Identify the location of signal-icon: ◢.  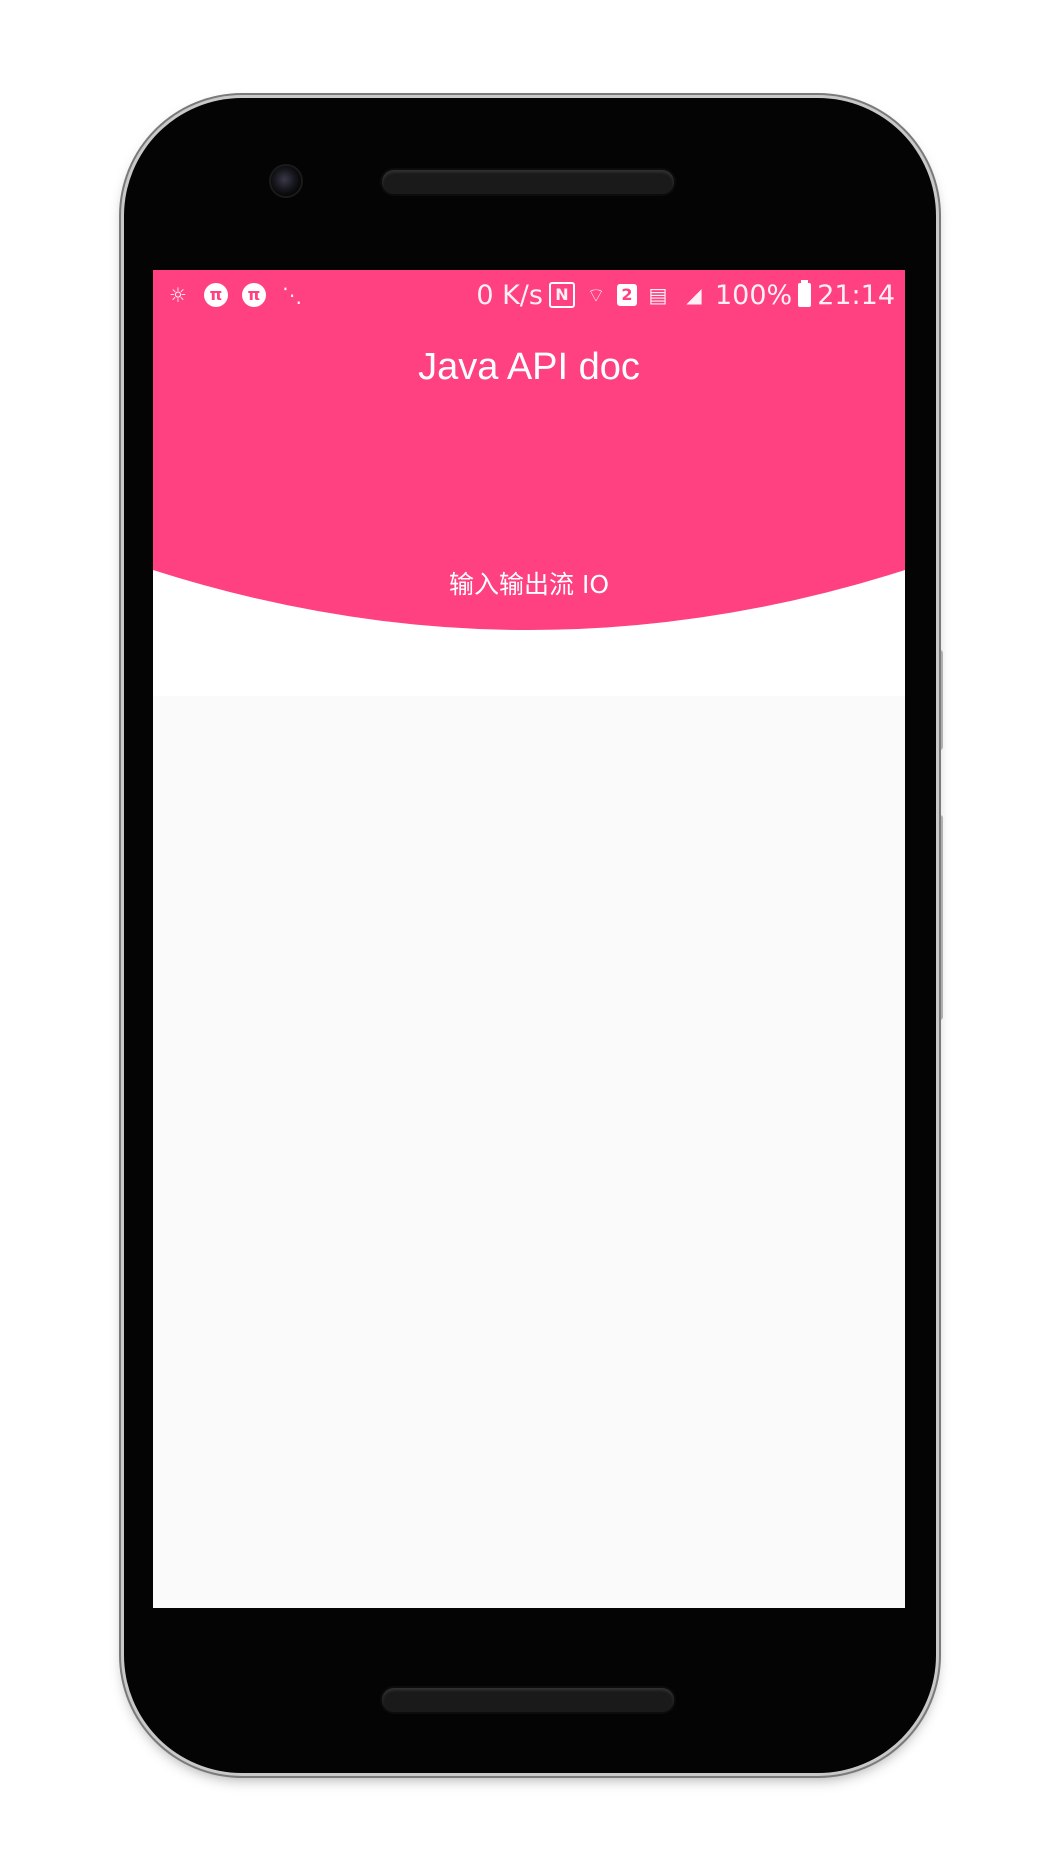
(694, 295).